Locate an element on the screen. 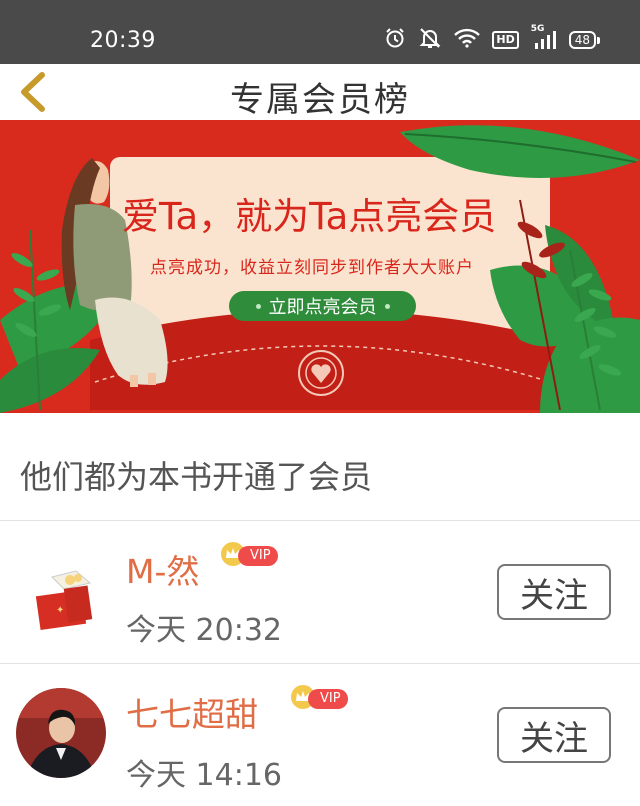 This screenshot has width=640, height=806. battery-level: 48 is located at coordinates (582, 40).